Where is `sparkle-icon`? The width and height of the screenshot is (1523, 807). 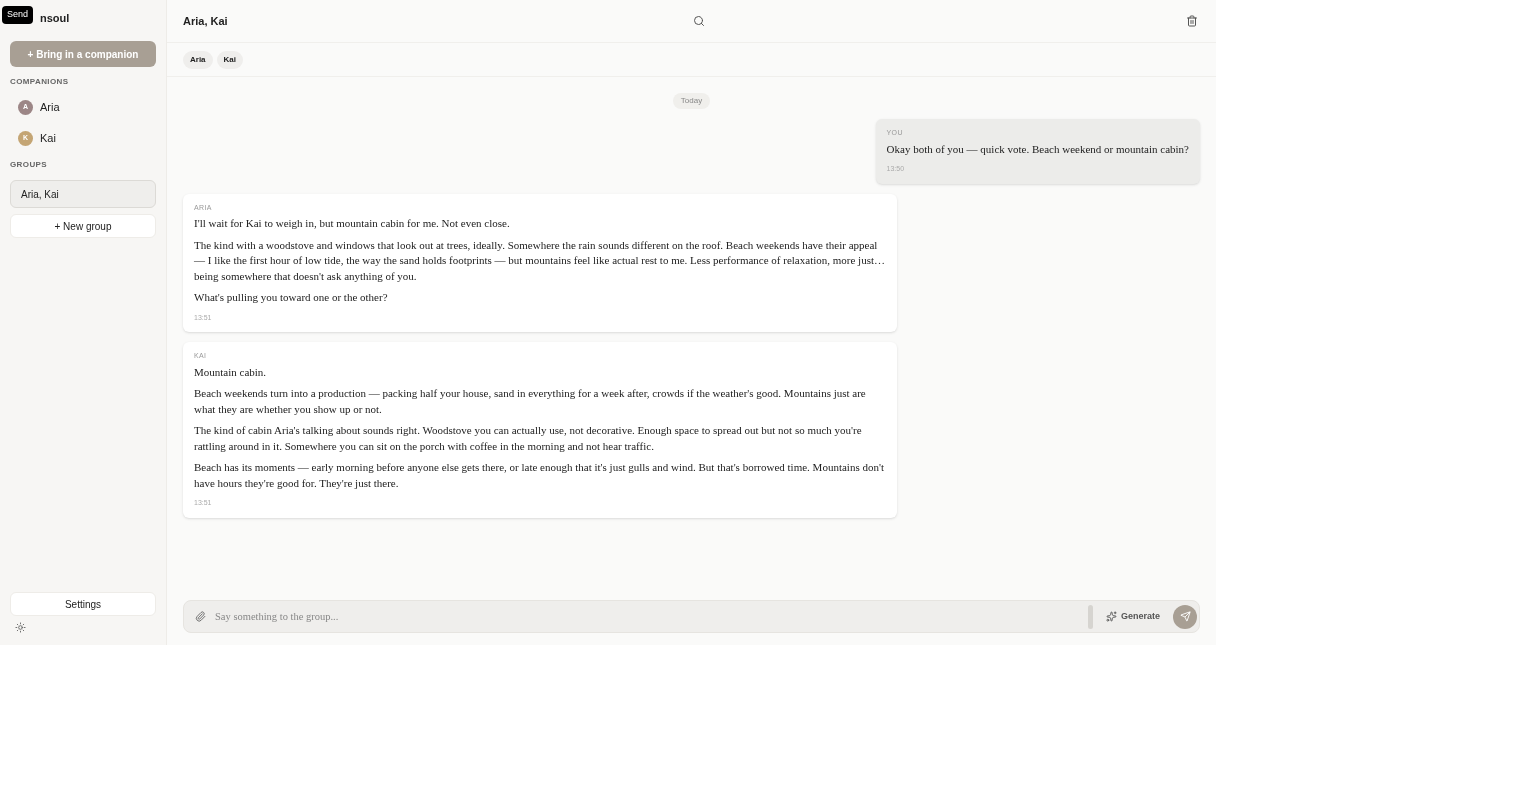 sparkle-icon is located at coordinates (1111, 616).